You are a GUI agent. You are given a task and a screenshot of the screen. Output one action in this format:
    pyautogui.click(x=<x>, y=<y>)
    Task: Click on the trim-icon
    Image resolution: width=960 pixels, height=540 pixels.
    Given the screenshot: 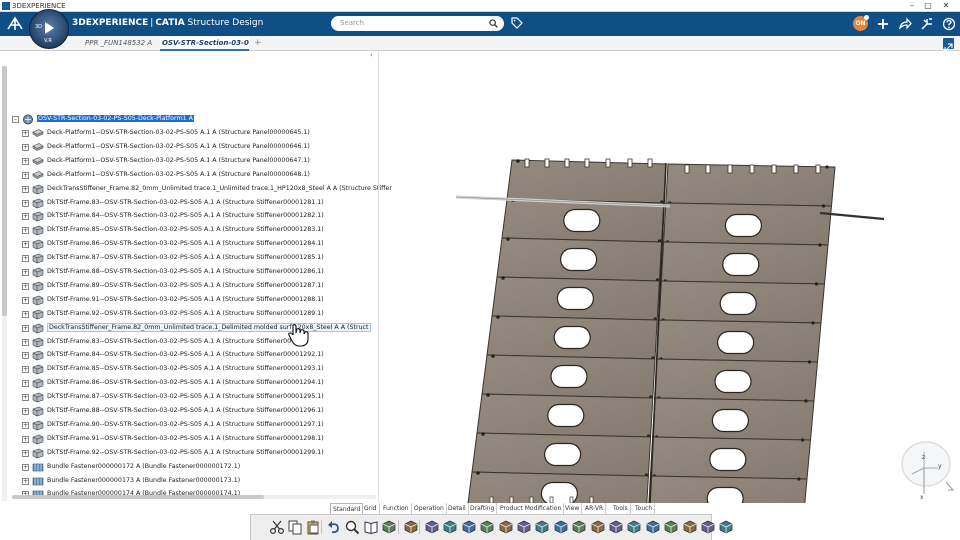 What is the action you would take?
    pyautogui.click(x=598, y=527)
    